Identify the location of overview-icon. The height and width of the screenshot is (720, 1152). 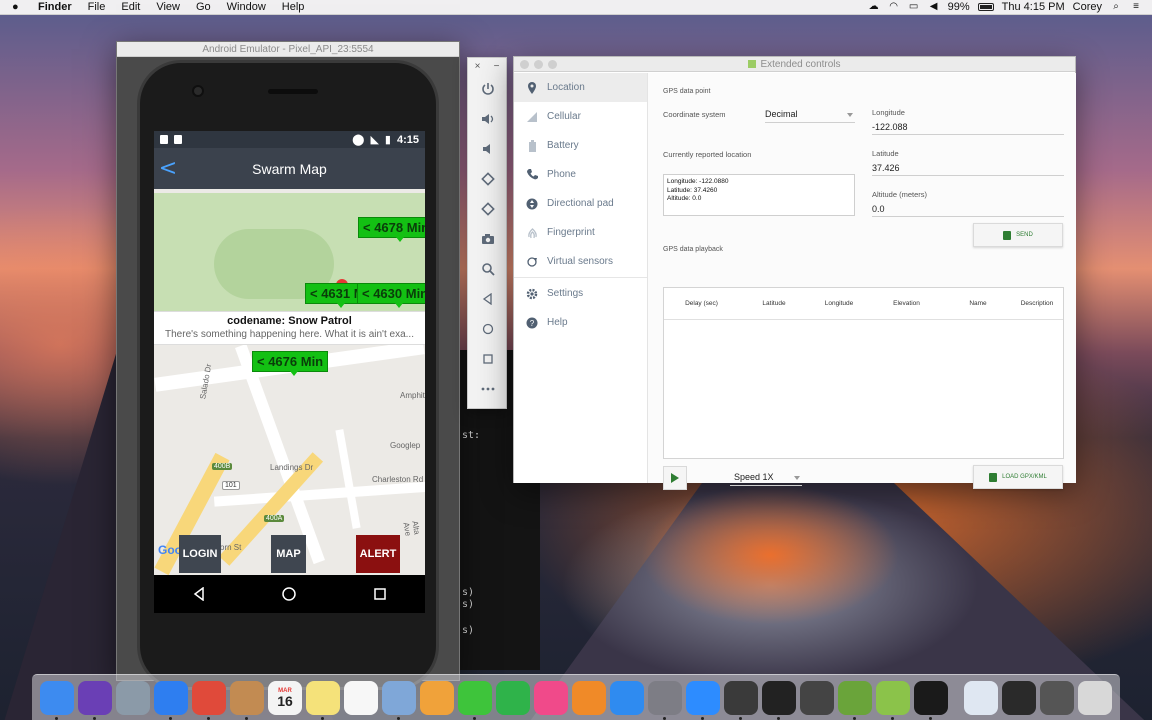
(488, 359).